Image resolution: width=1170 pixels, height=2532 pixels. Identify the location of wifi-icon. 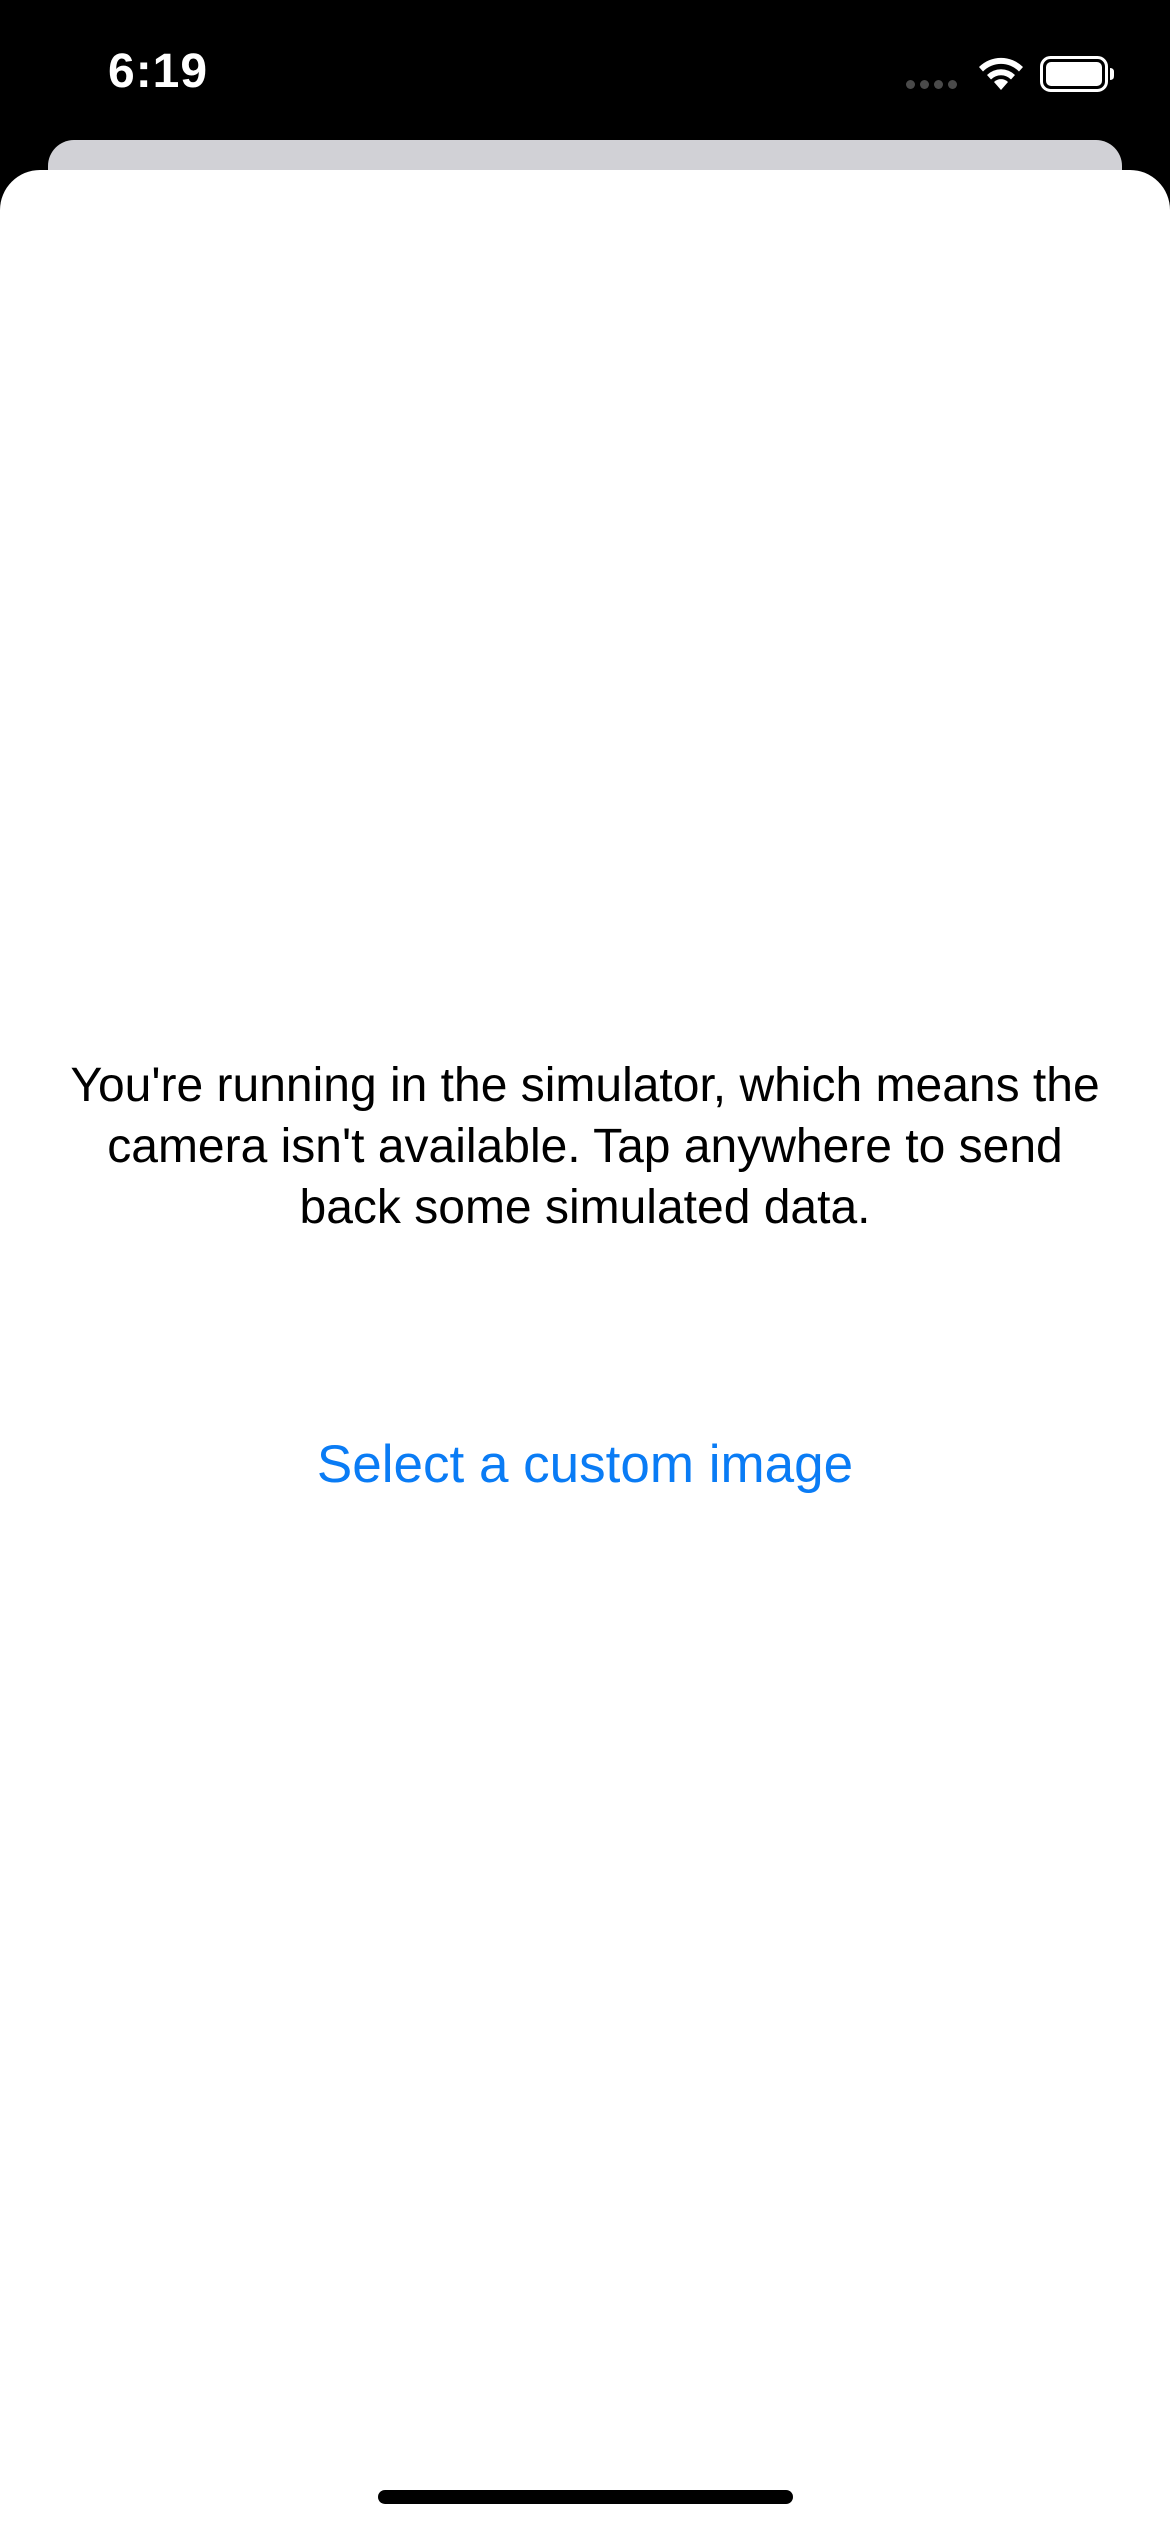
(1001, 73).